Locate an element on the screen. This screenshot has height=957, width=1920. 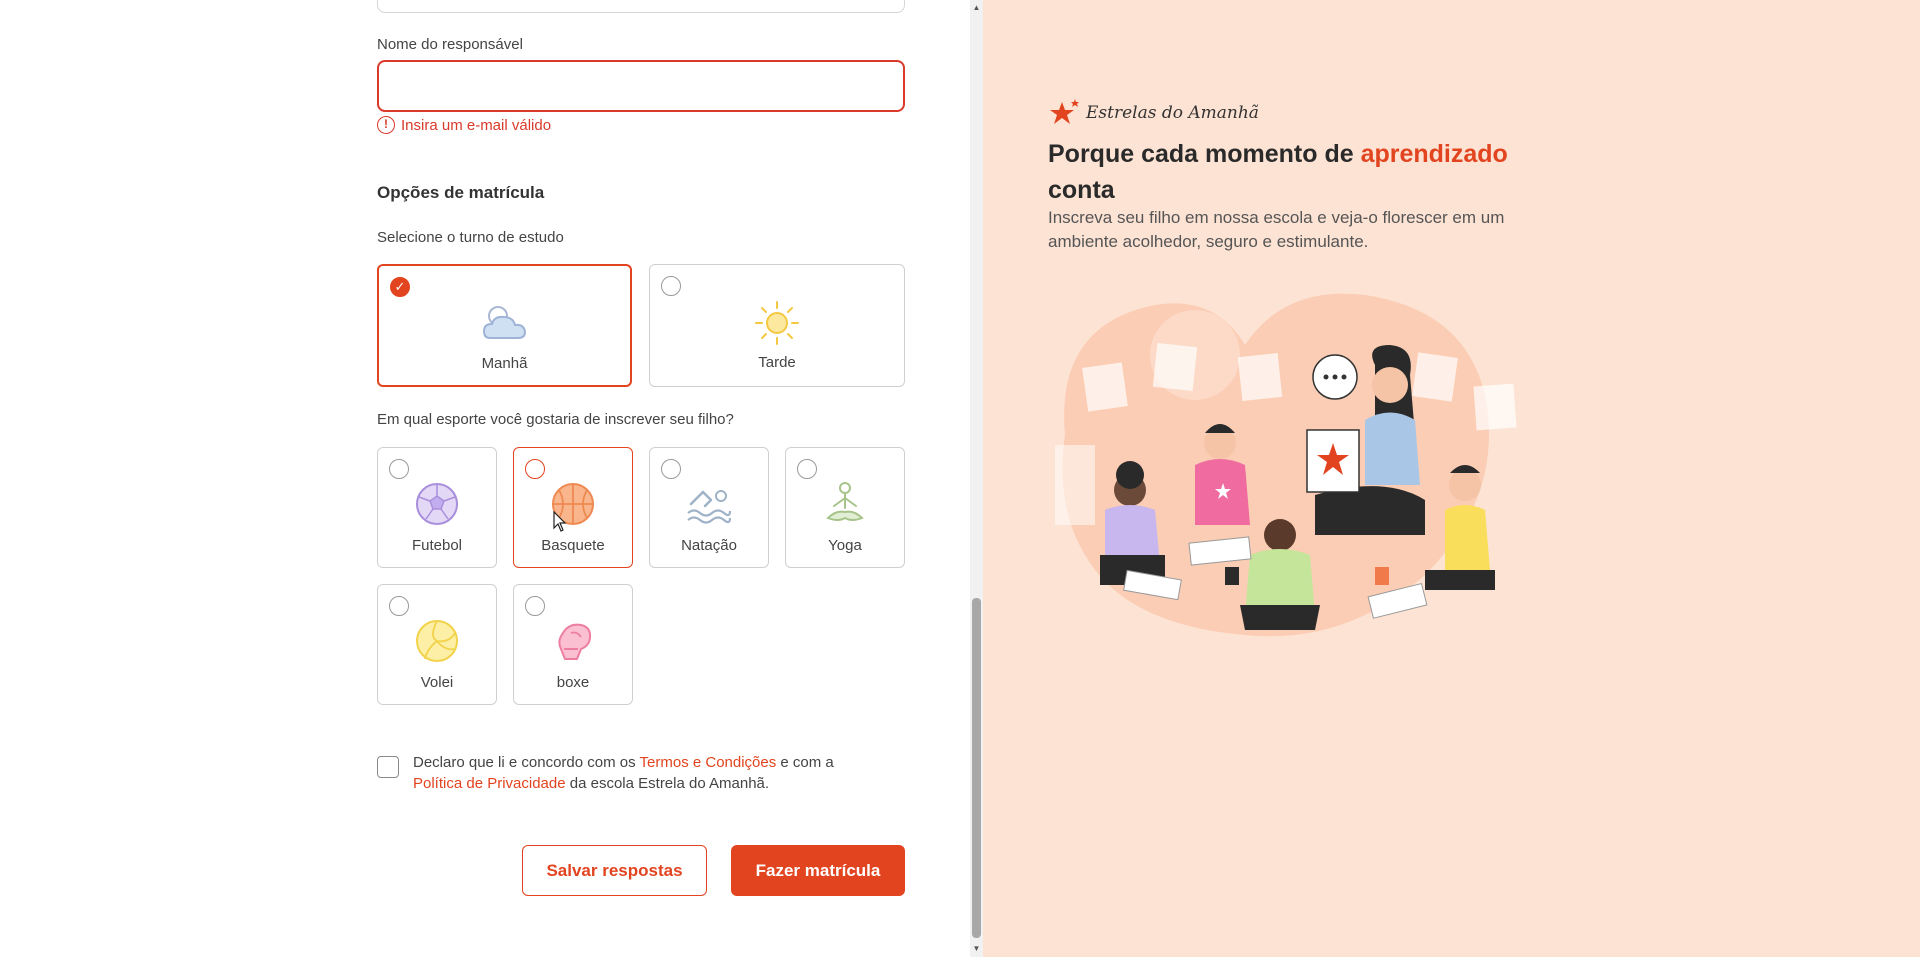
sport-label-basketball: Basquete is located at coordinates (573, 545).